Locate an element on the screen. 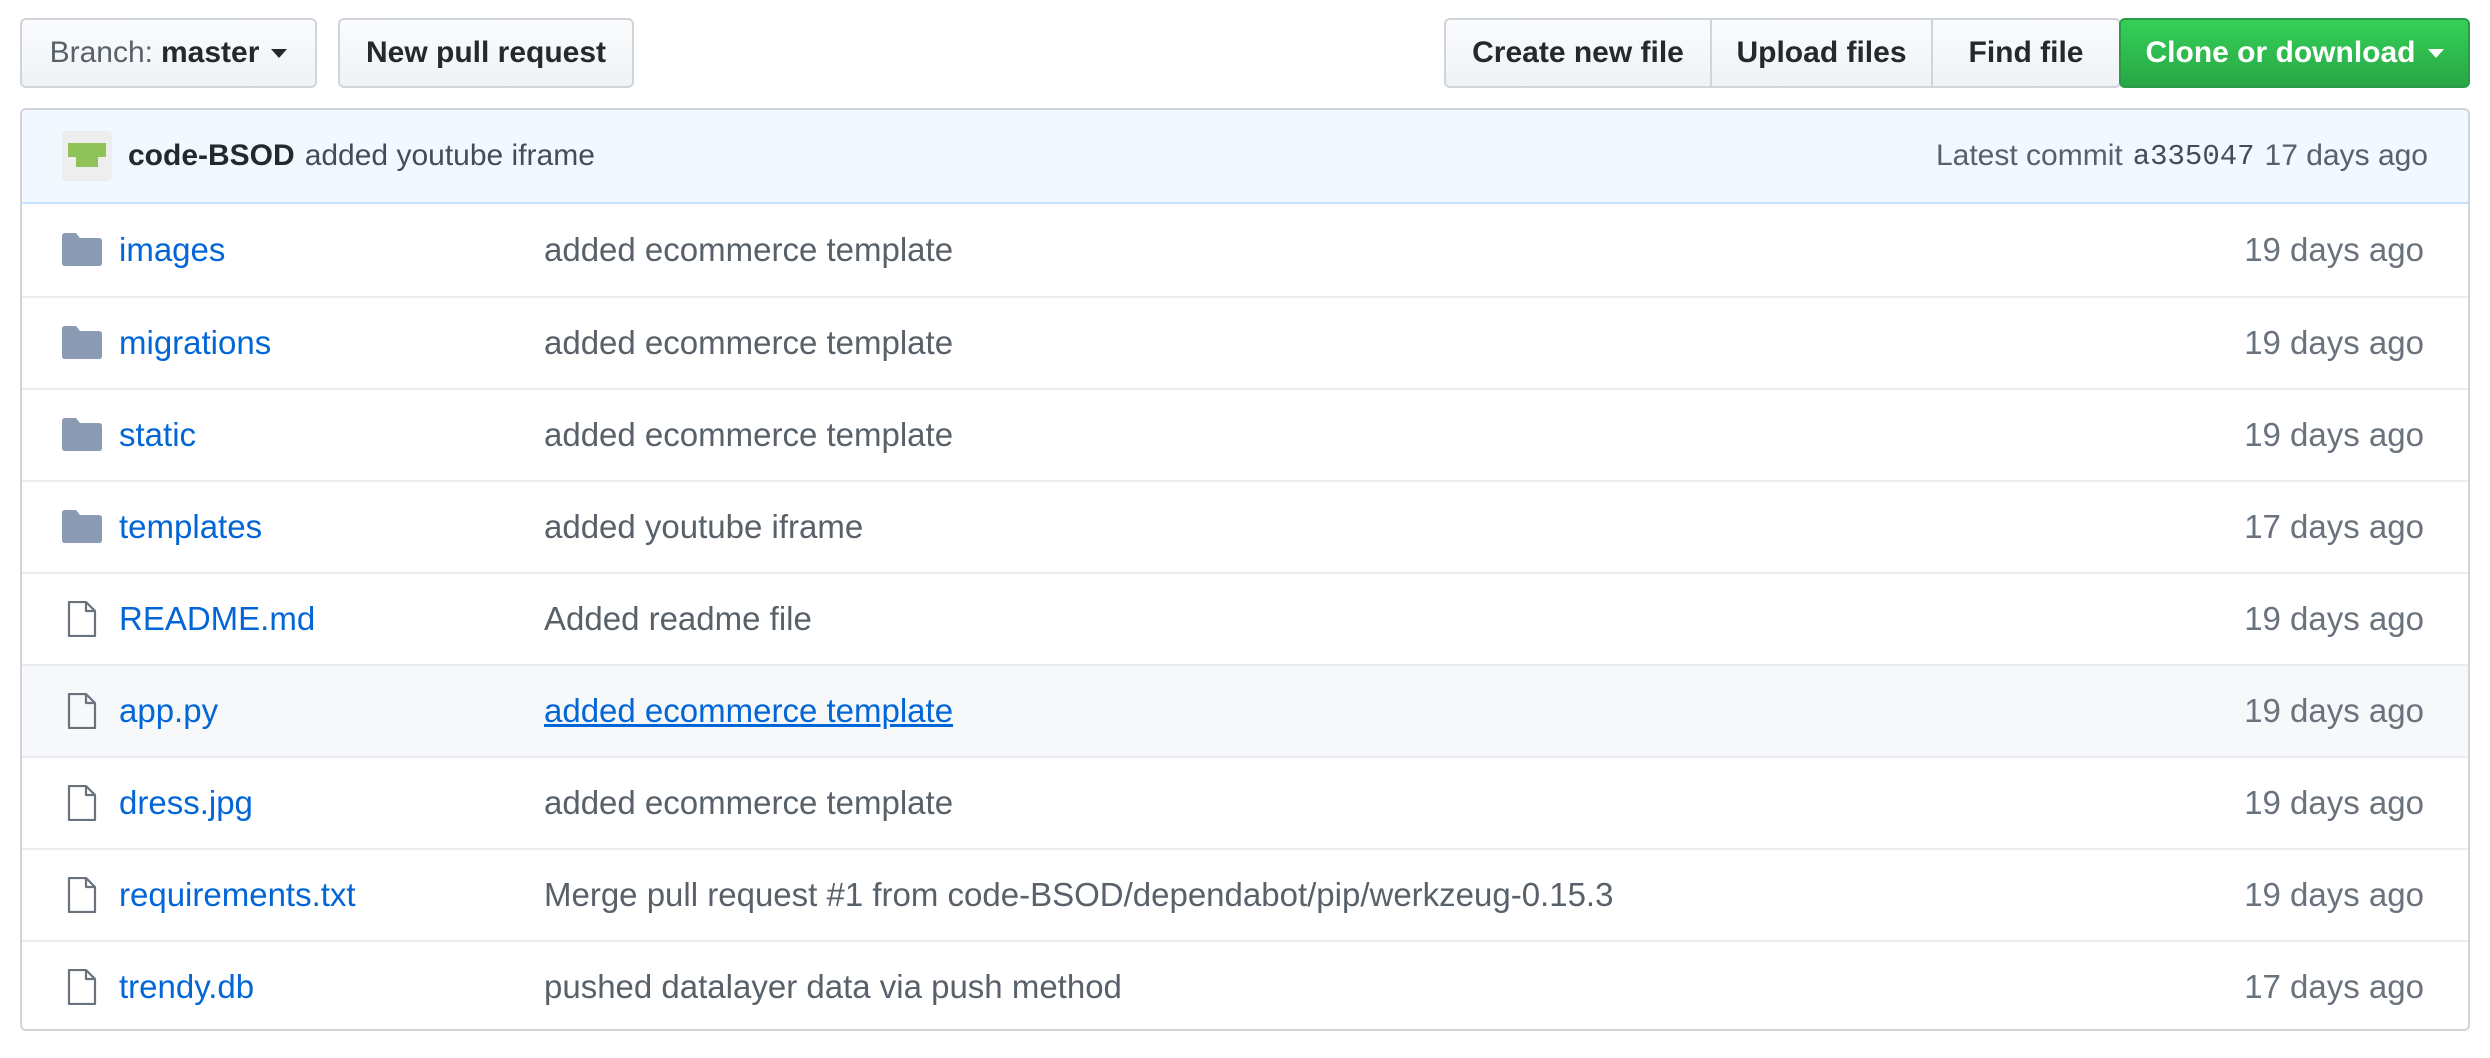  file-name-link: templates is located at coordinates (190, 527).